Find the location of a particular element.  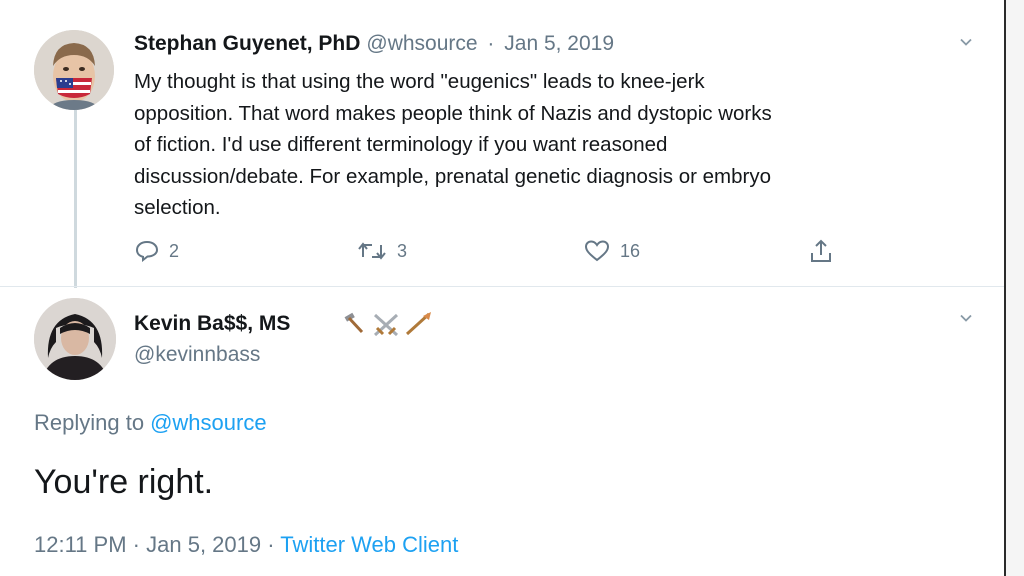

replying-to: Replying to @whsource is located at coordinates (150, 423).